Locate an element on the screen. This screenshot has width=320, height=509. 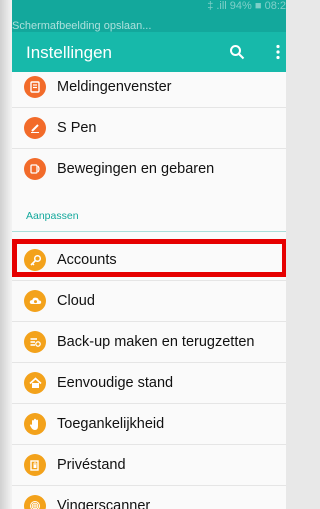
notification-panel-icon is located at coordinates (35, 87).